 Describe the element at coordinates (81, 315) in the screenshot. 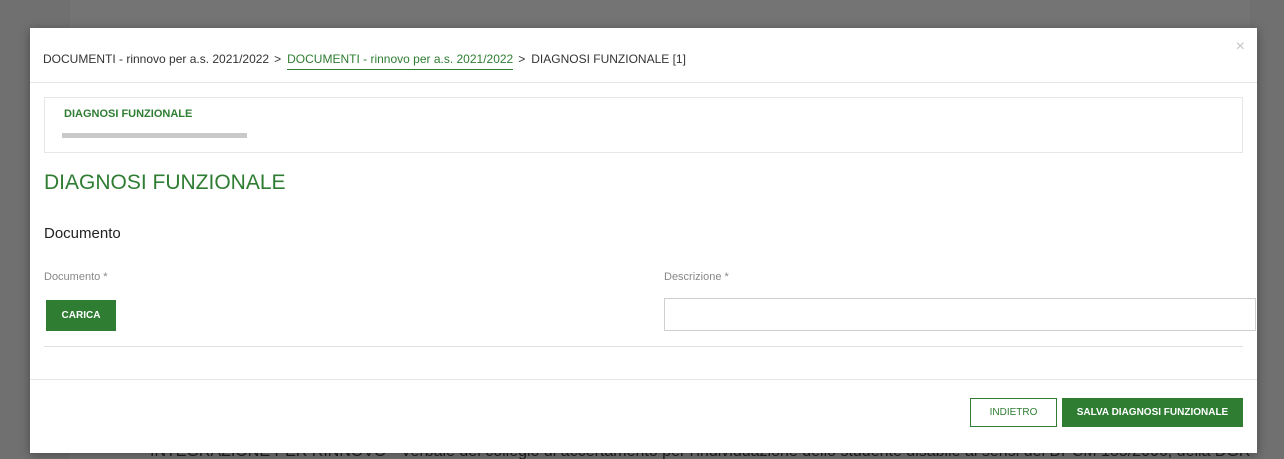

I see `upload-button: CARICA` at that location.